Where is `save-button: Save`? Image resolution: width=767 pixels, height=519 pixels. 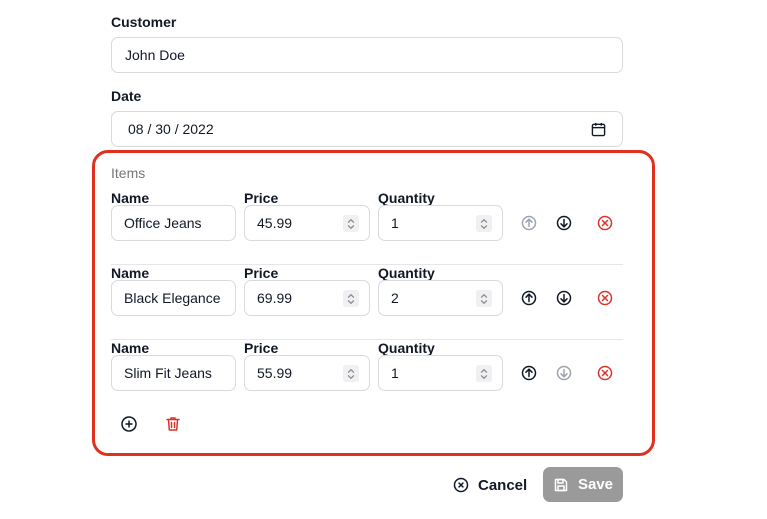
save-button: Save is located at coordinates (583, 484).